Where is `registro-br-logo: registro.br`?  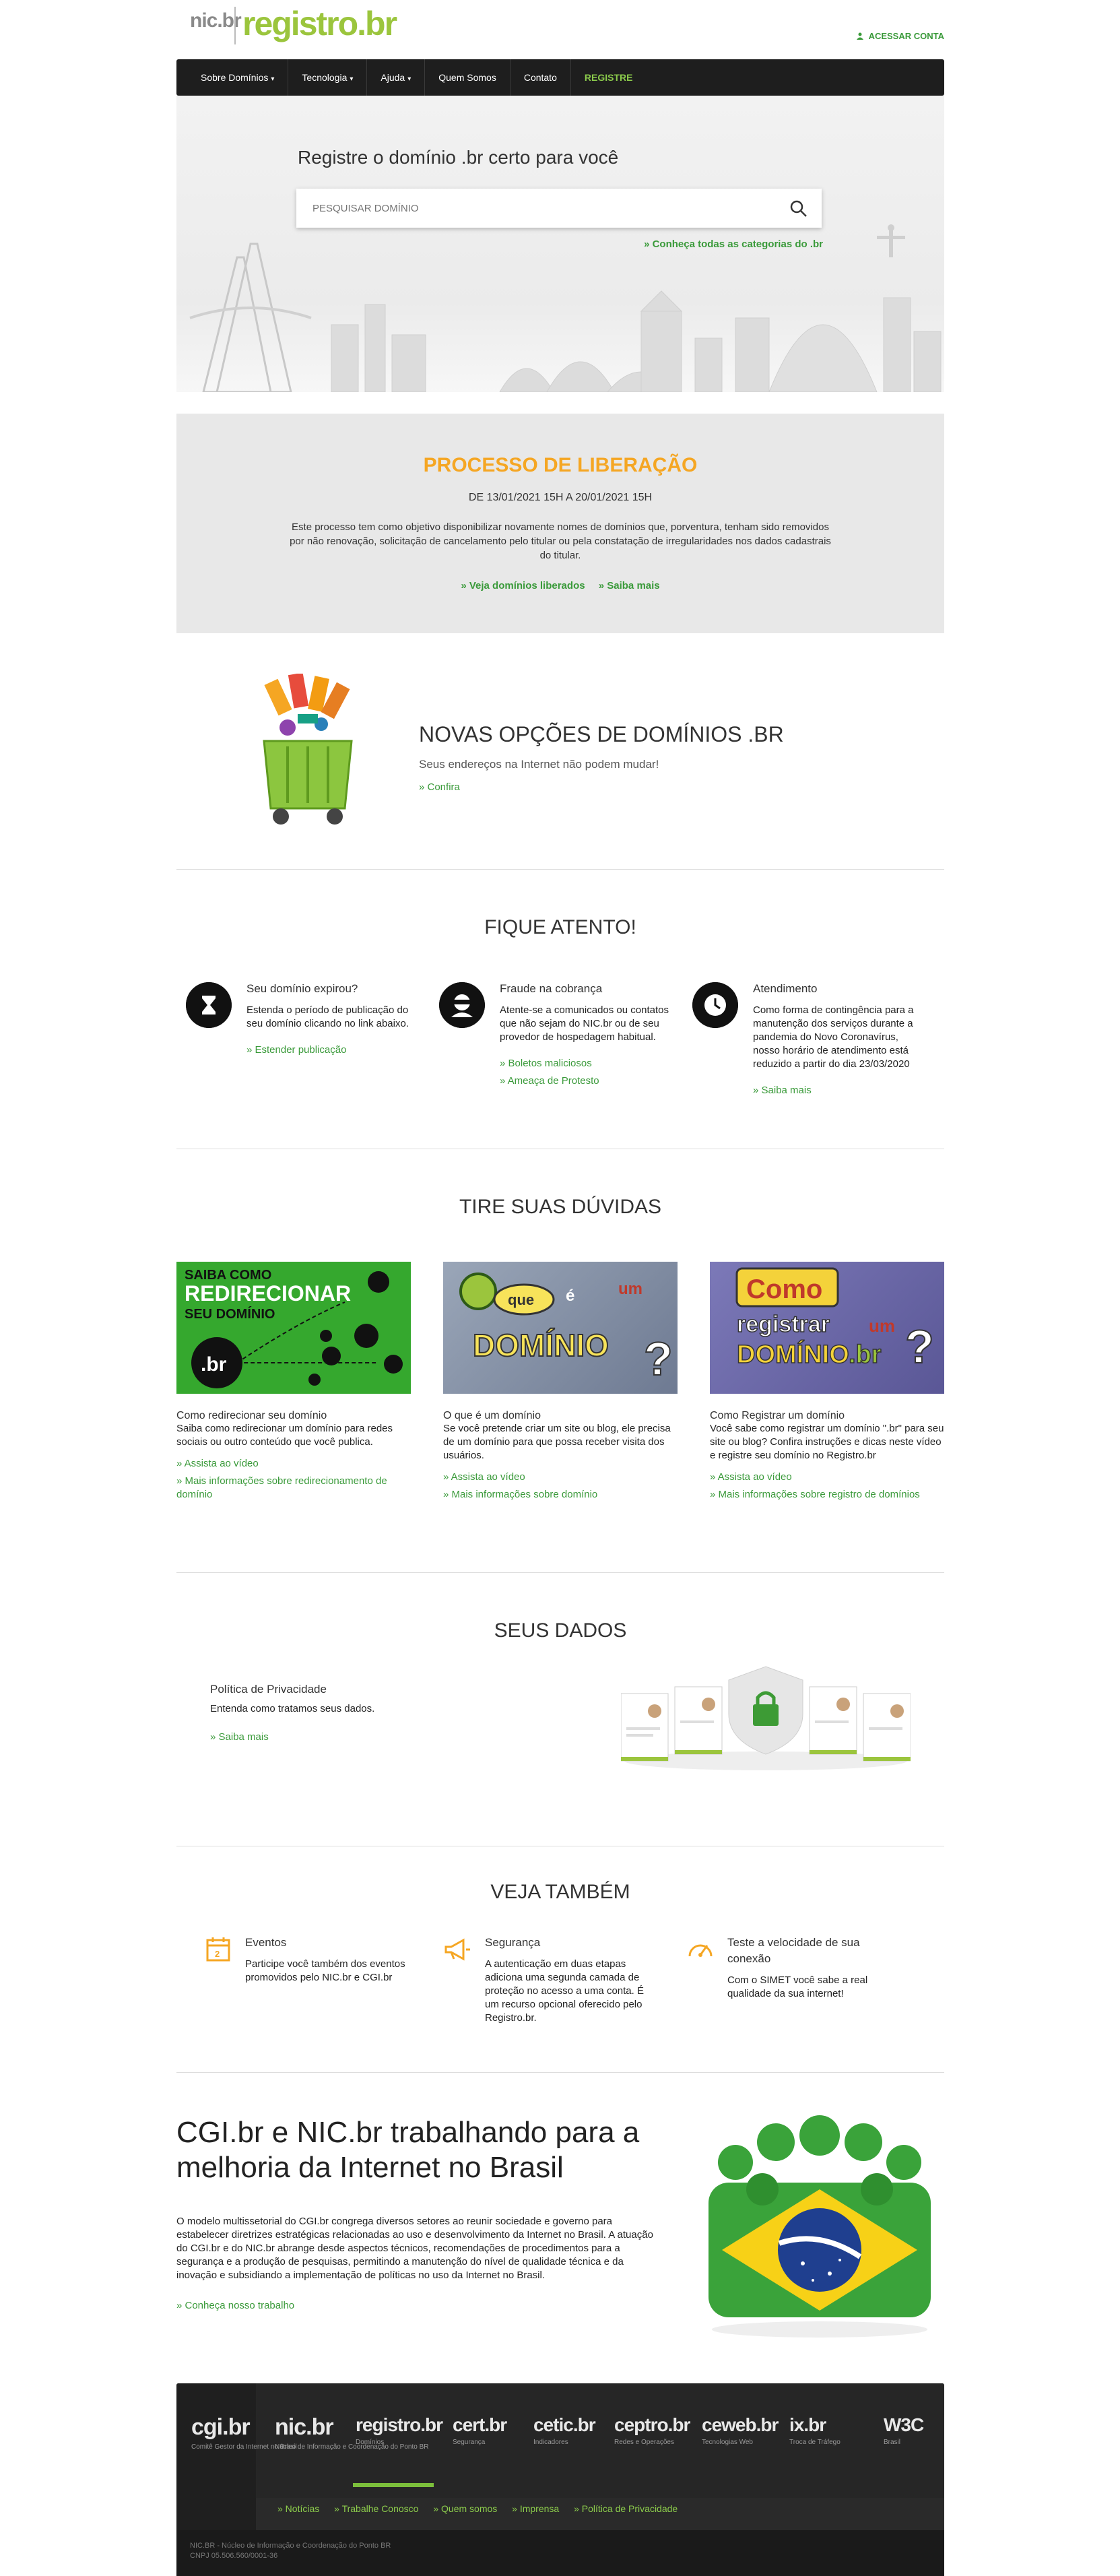
registro-br-logo: registro.br is located at coordinates (319, 23).